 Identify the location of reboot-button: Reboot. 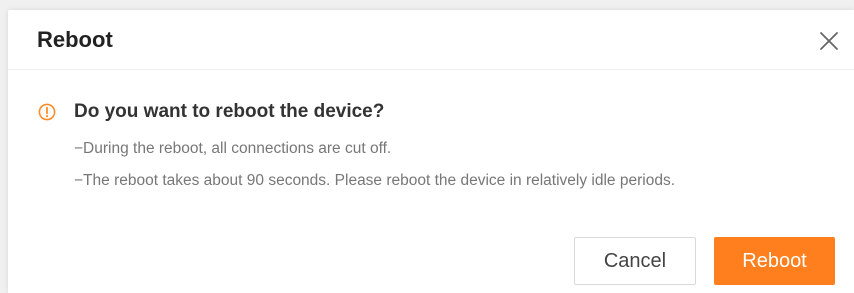
(774, 261).